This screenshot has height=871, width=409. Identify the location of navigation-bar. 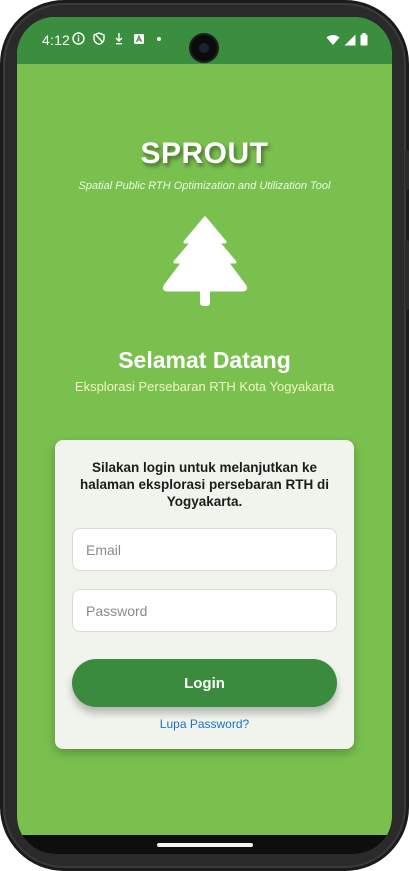
(204, 844).